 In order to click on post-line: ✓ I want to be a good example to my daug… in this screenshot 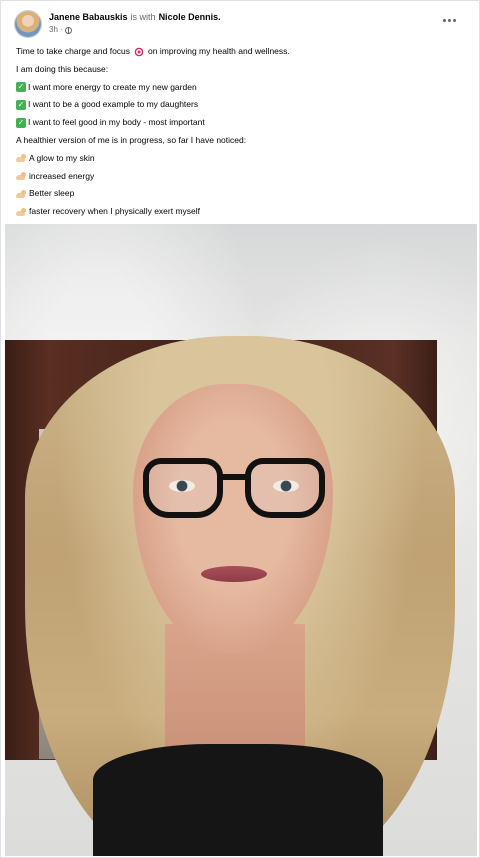, I will do `click(241, 105)`.